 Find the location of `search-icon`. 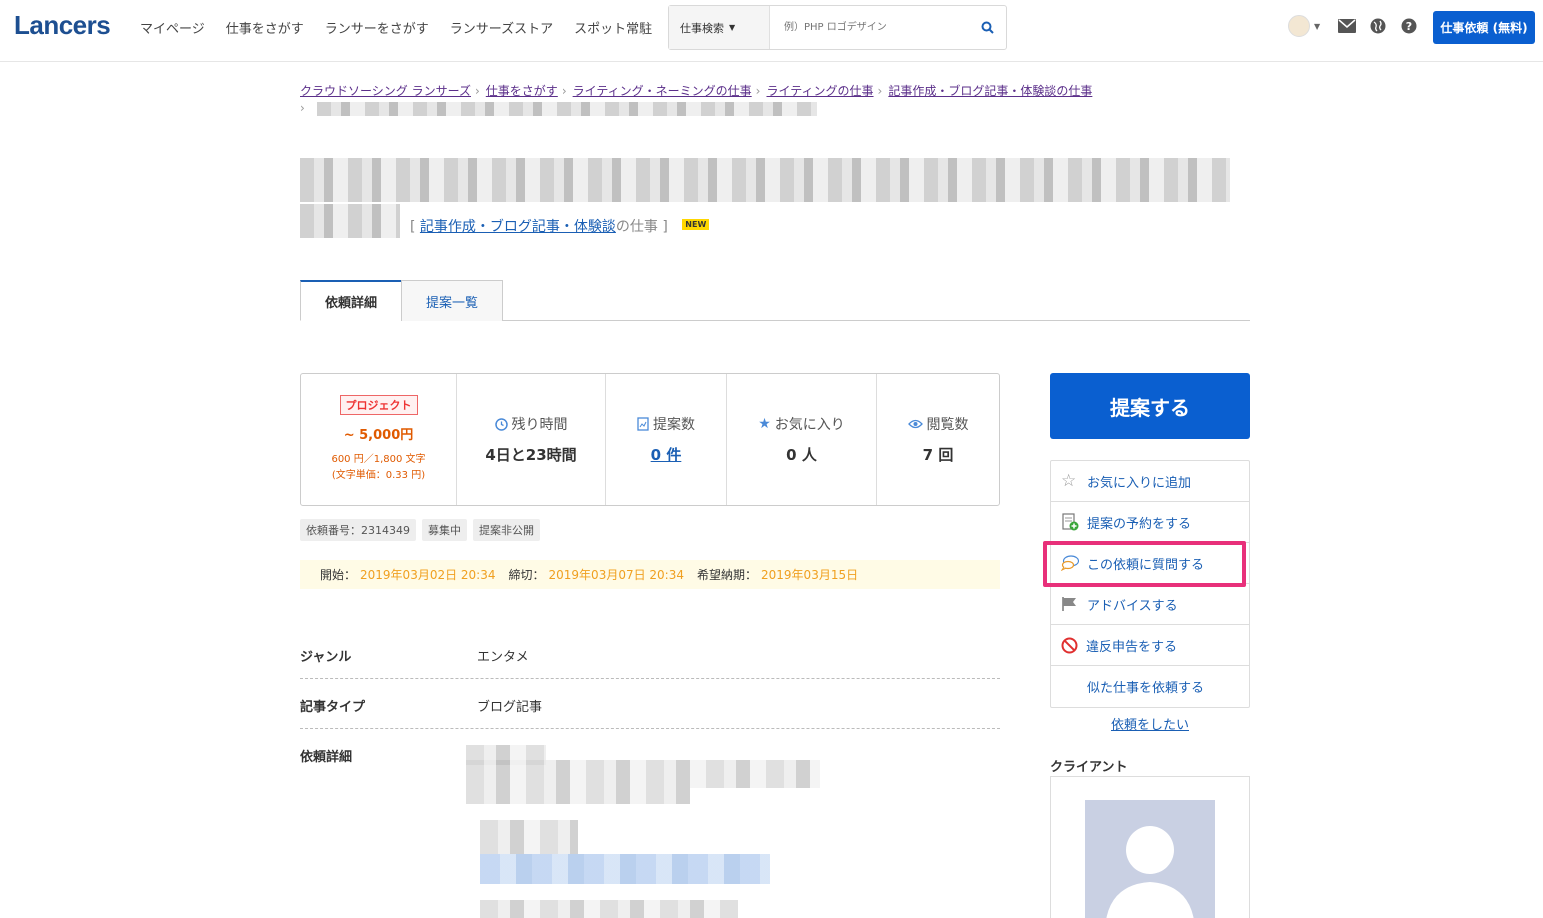

search-icon is located at coordinates (987, 27).